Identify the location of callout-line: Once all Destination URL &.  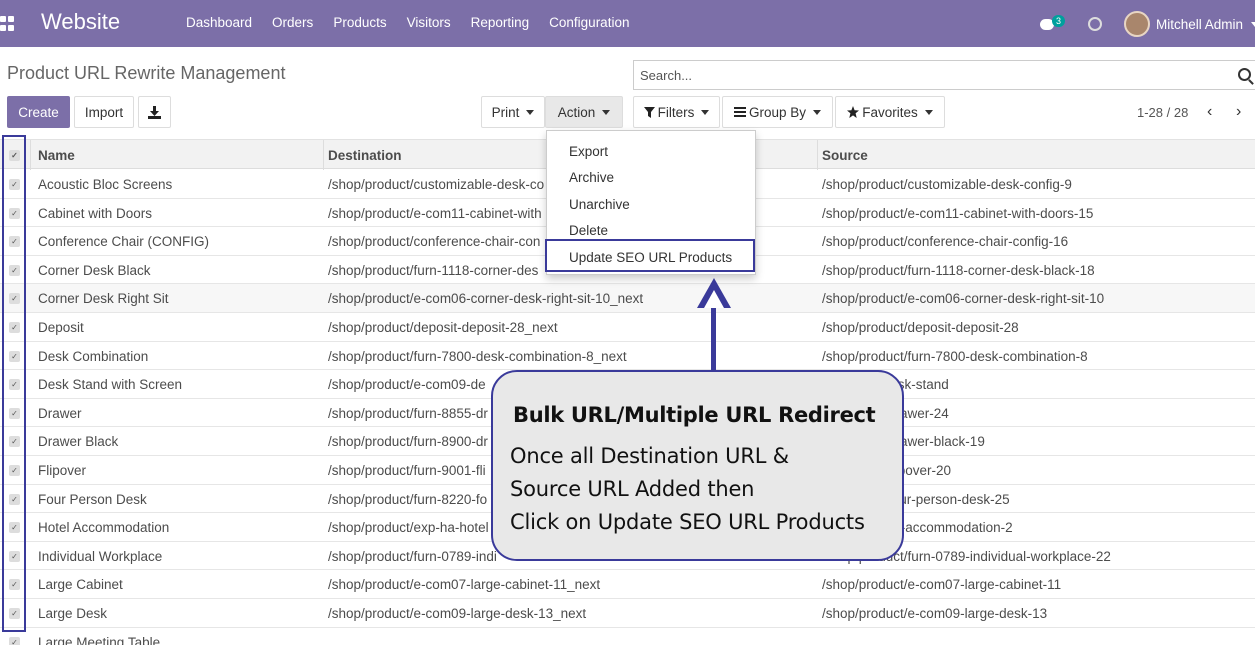
(649, 456).